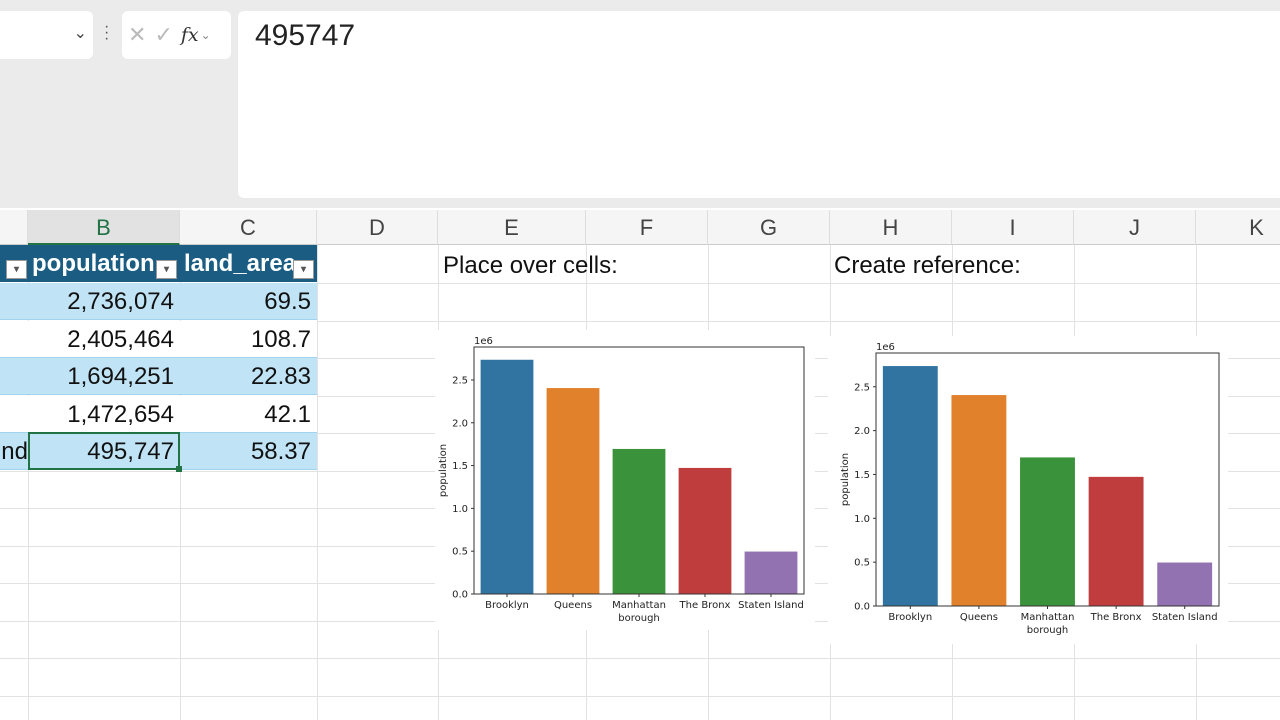 The height and width of the screenshot is (720, 1280). Describe the element at coordinates (104, 227) in the screenshot. I see `column-header-b: B` at that location.